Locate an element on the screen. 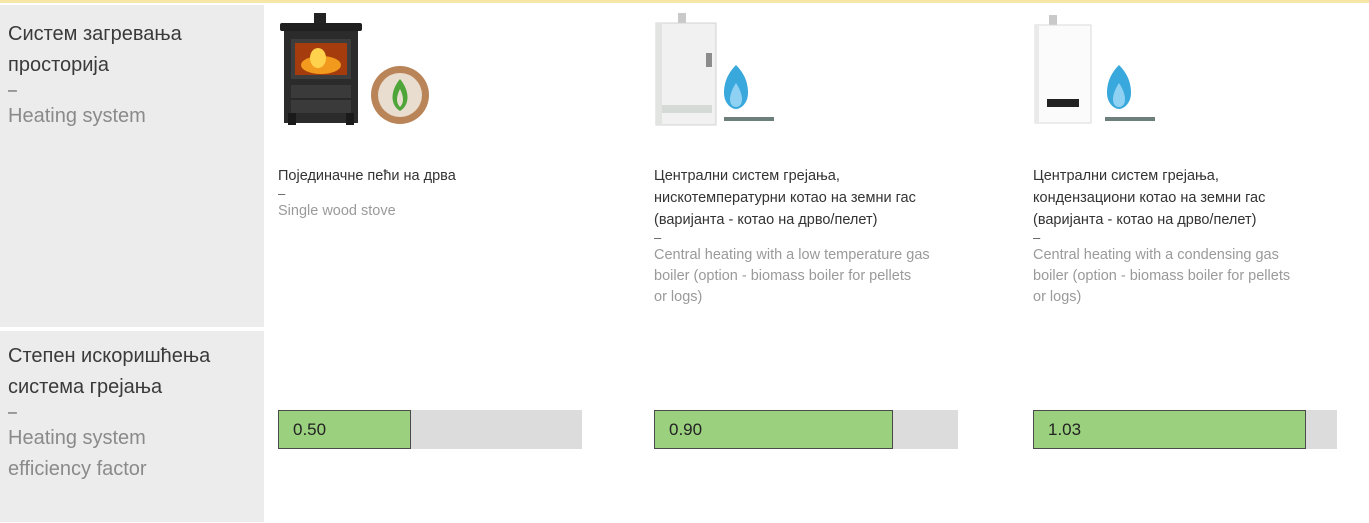 The image size is (1369, 523). efficiency-value: 1.03 is located at coordinates (1065, 429).